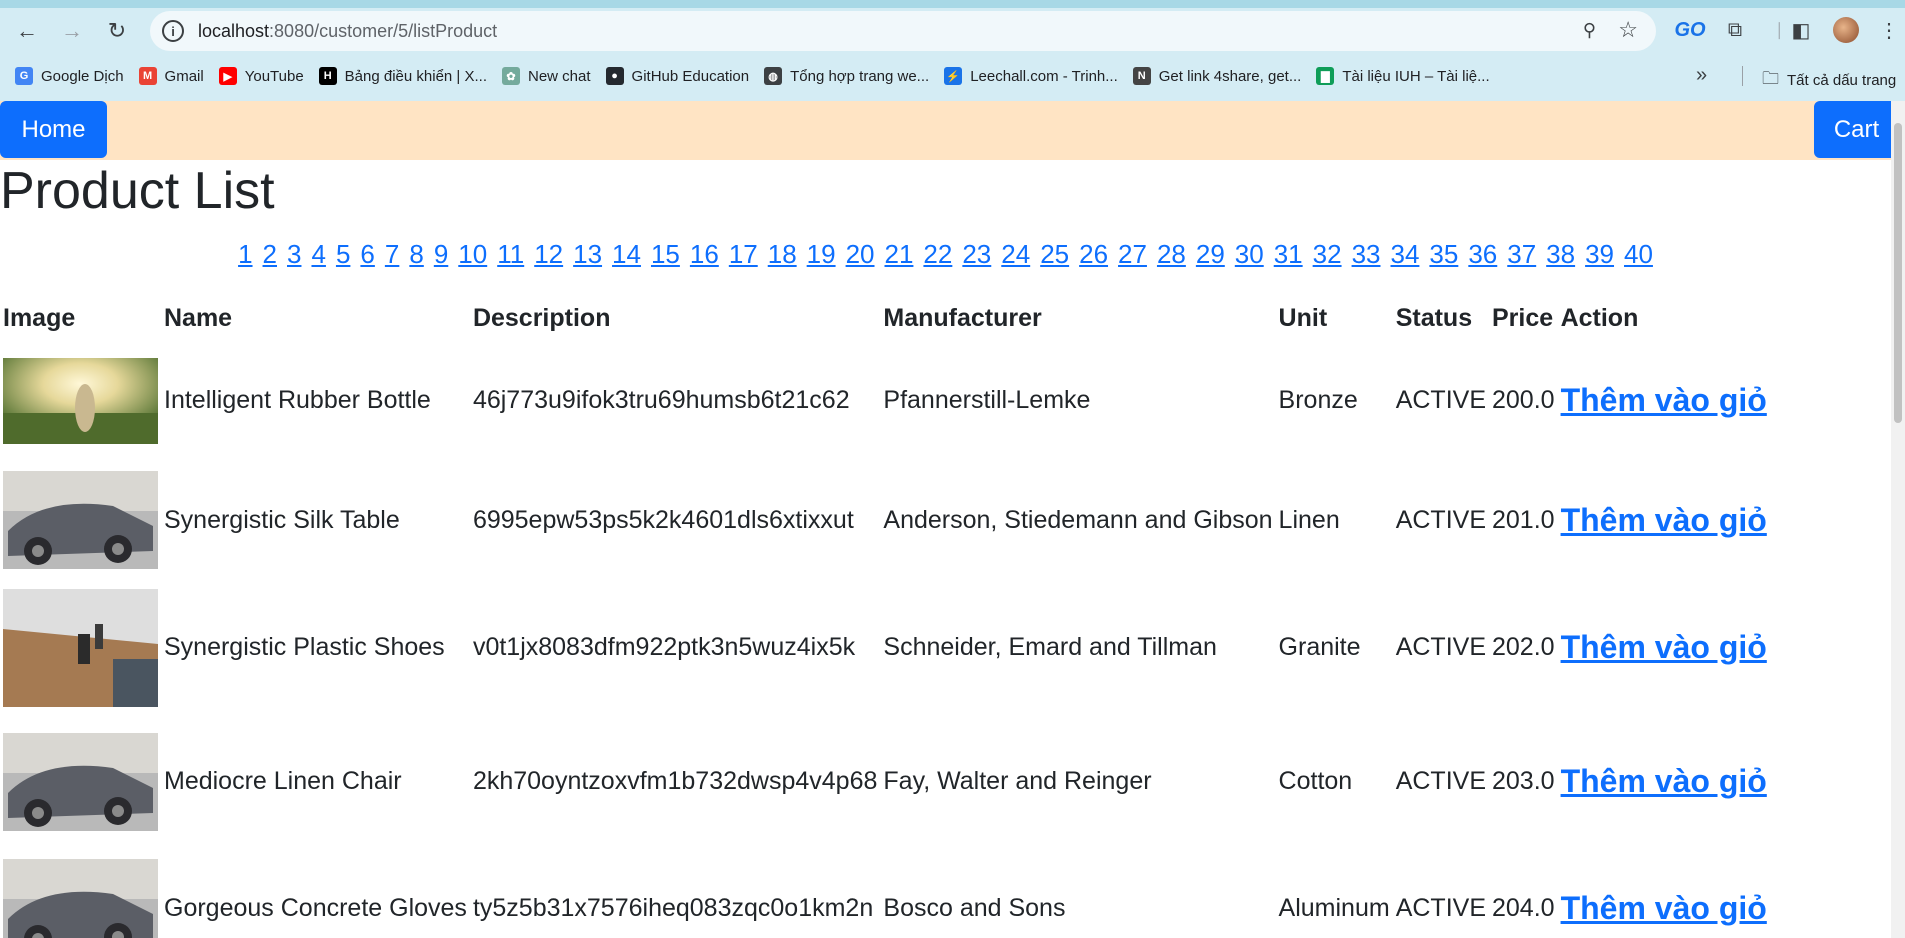  I want to click on product-description: 46j773u9ifok3tru69humsb6t21c62, so click(661, 400).